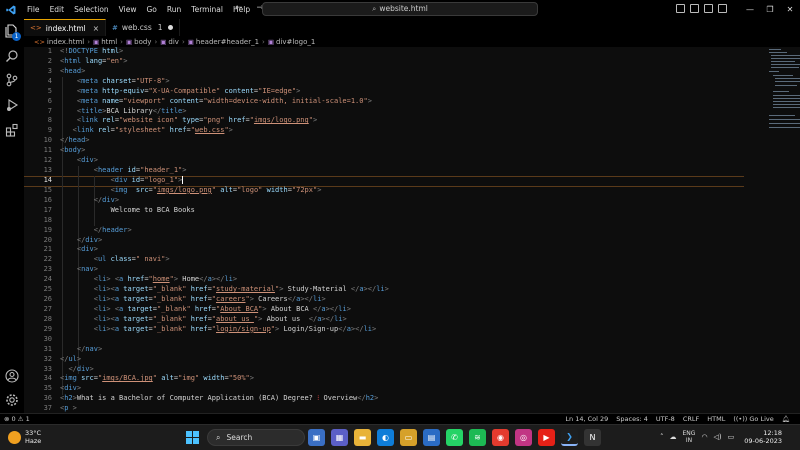 This screenshot has height=450, width=800. Describe the element at coordinates (385, 437) in the screenshot. I see `edge-icon: ◐` at that location.